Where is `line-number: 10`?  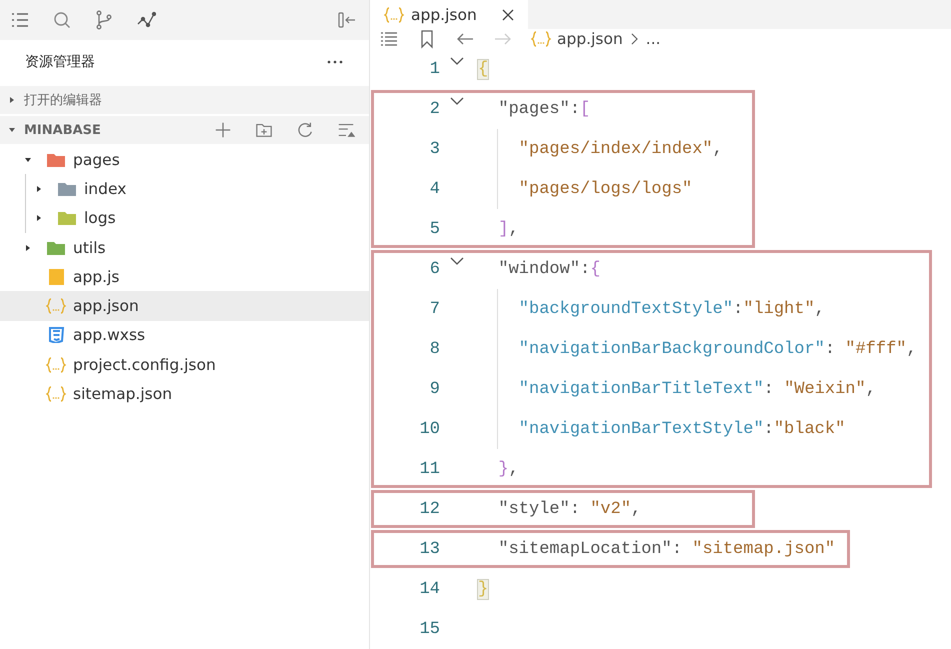
line-number: 10 is located at coordinates (429, 429).